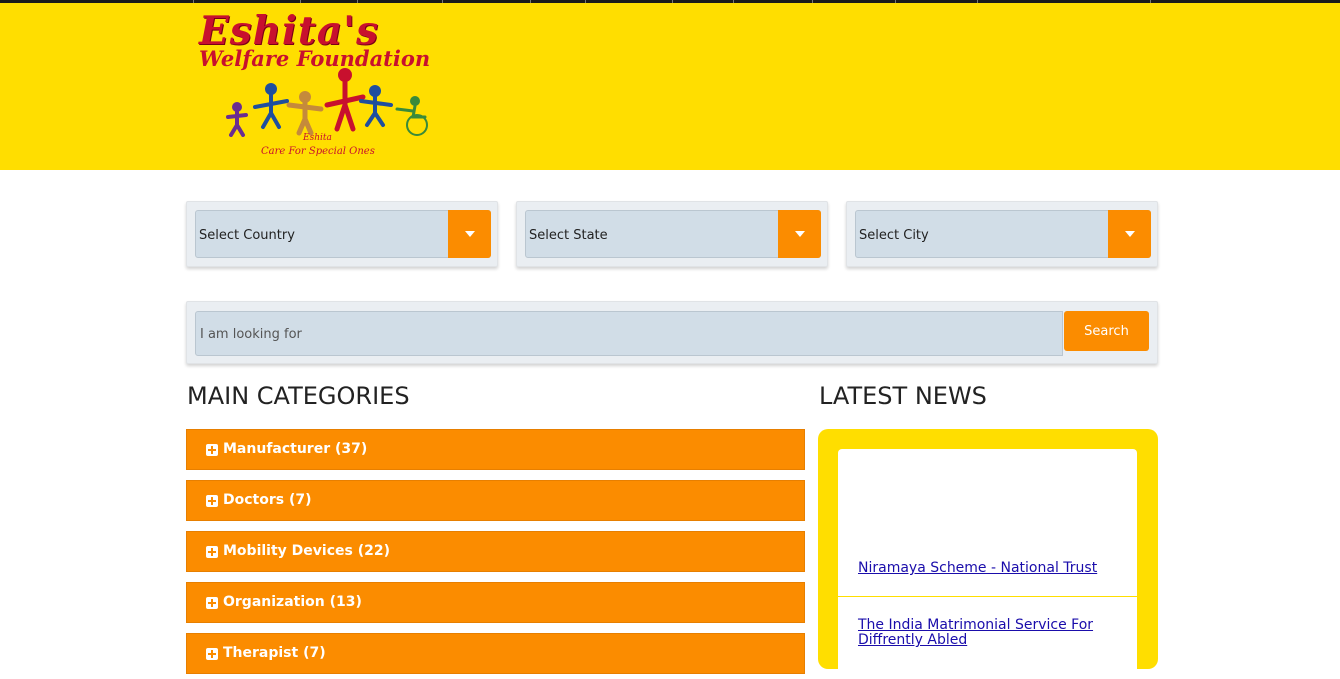 This screenshot has width=1340, height=679. I want to click on category-label: Doctors (7), so click(267, 500).